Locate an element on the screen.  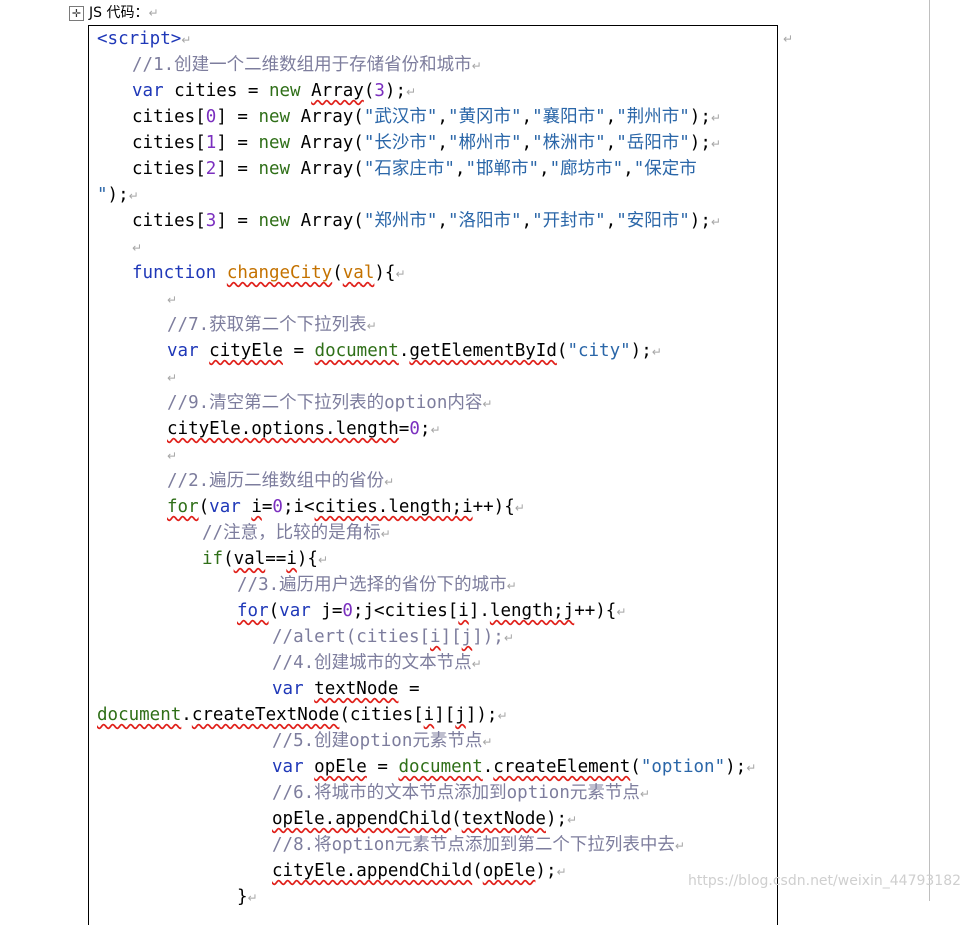
code-line: //4.创建城市的文本节点↵ is located at coordinates (437, 663).